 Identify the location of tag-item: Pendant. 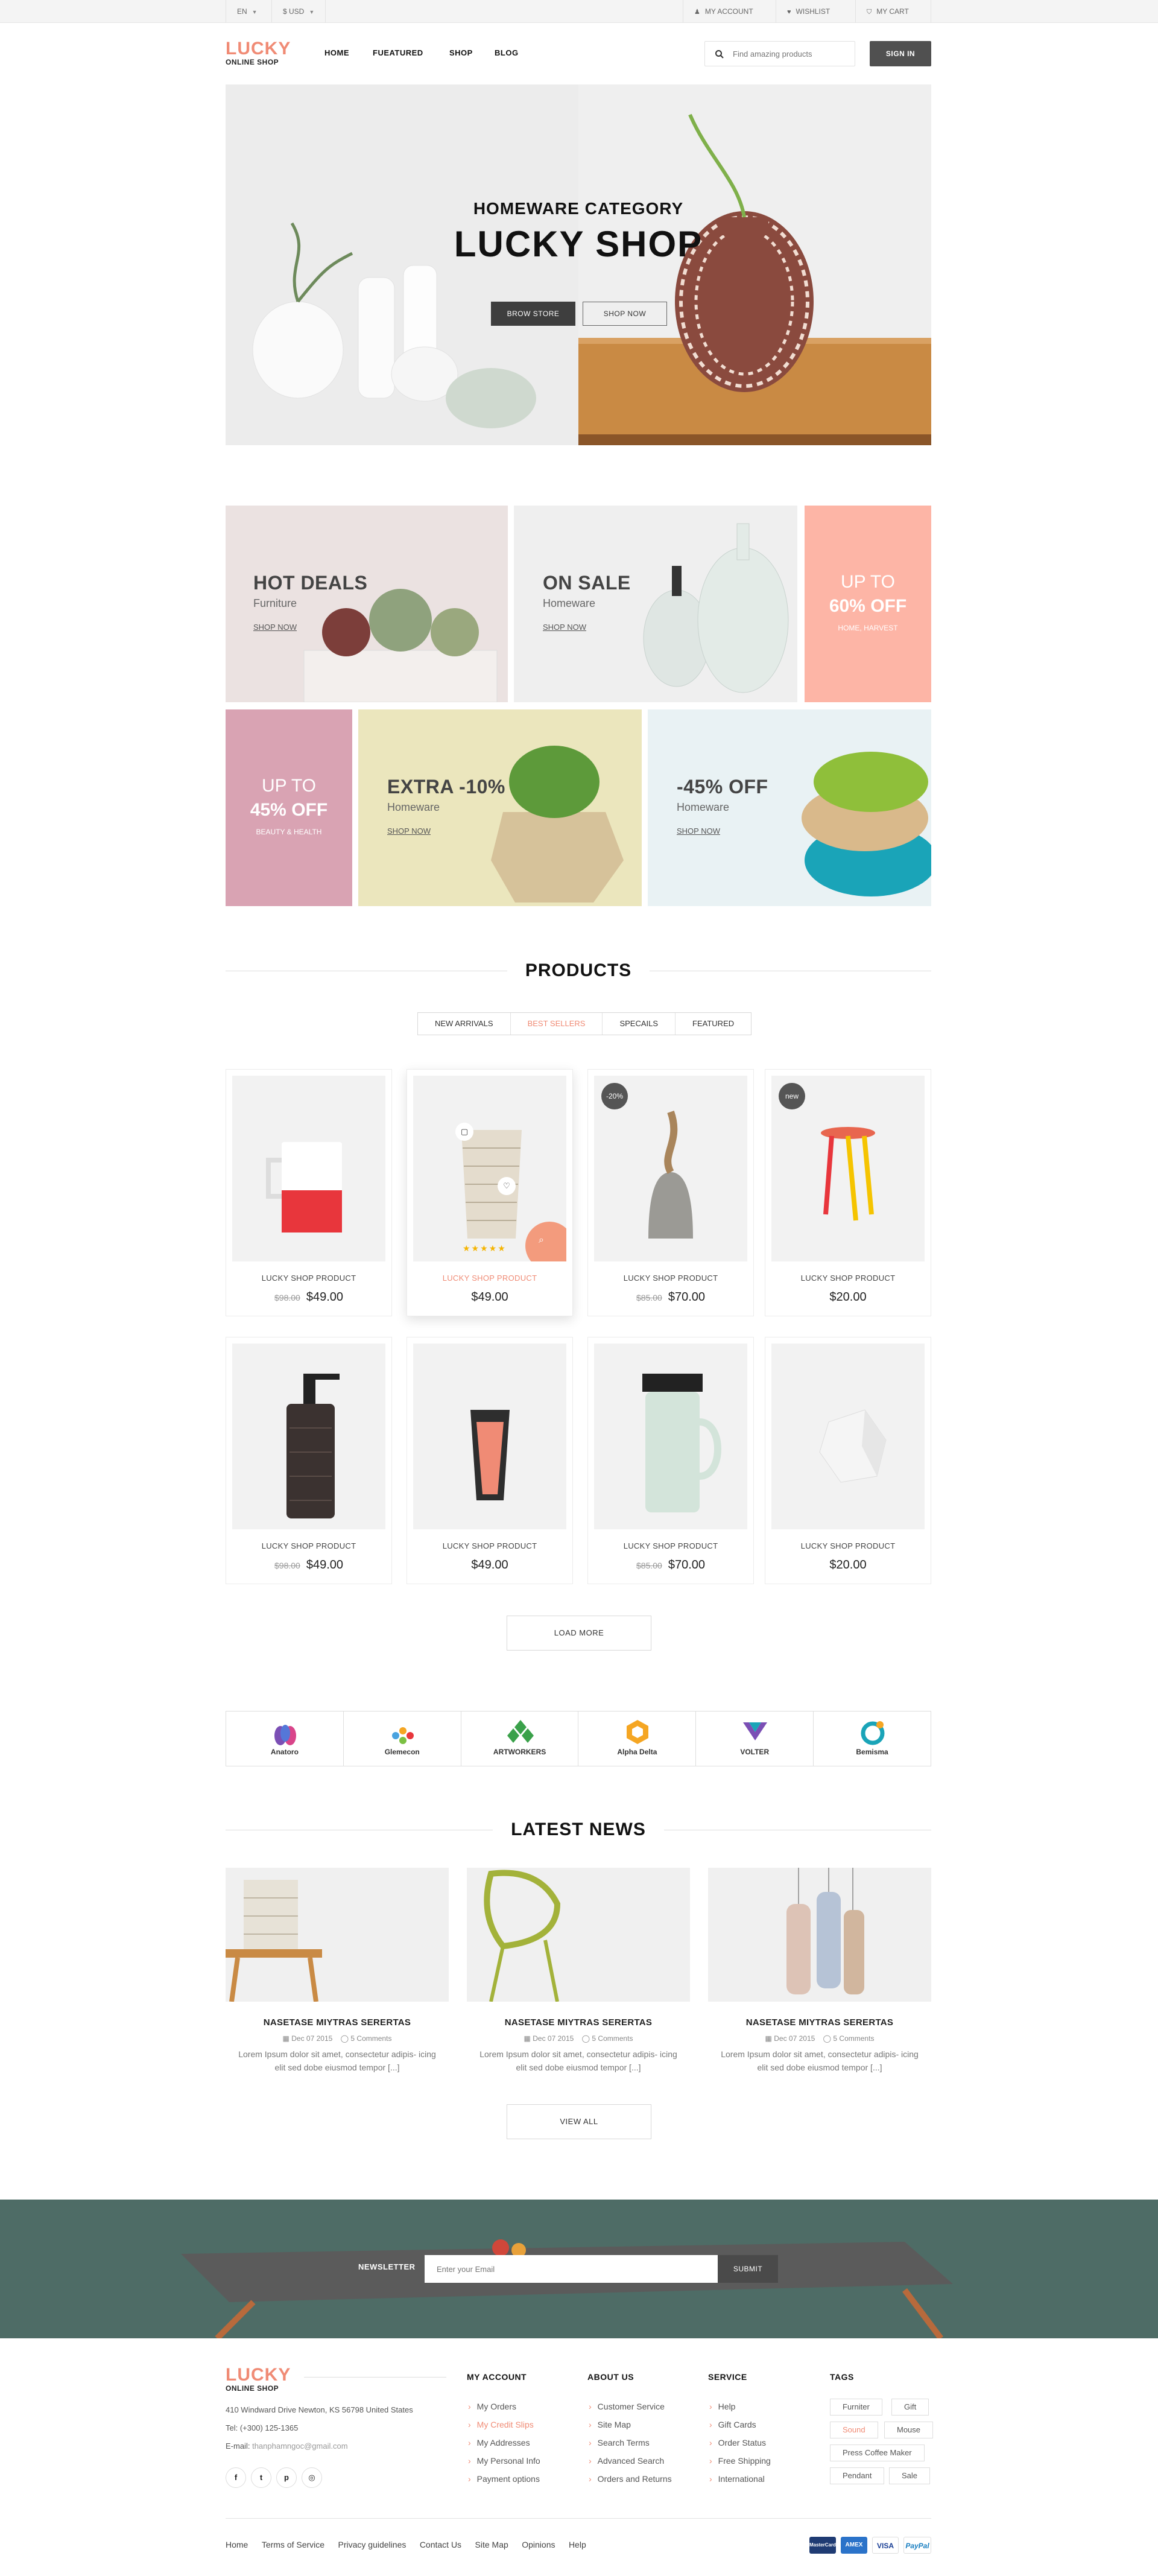
(857, 2475).